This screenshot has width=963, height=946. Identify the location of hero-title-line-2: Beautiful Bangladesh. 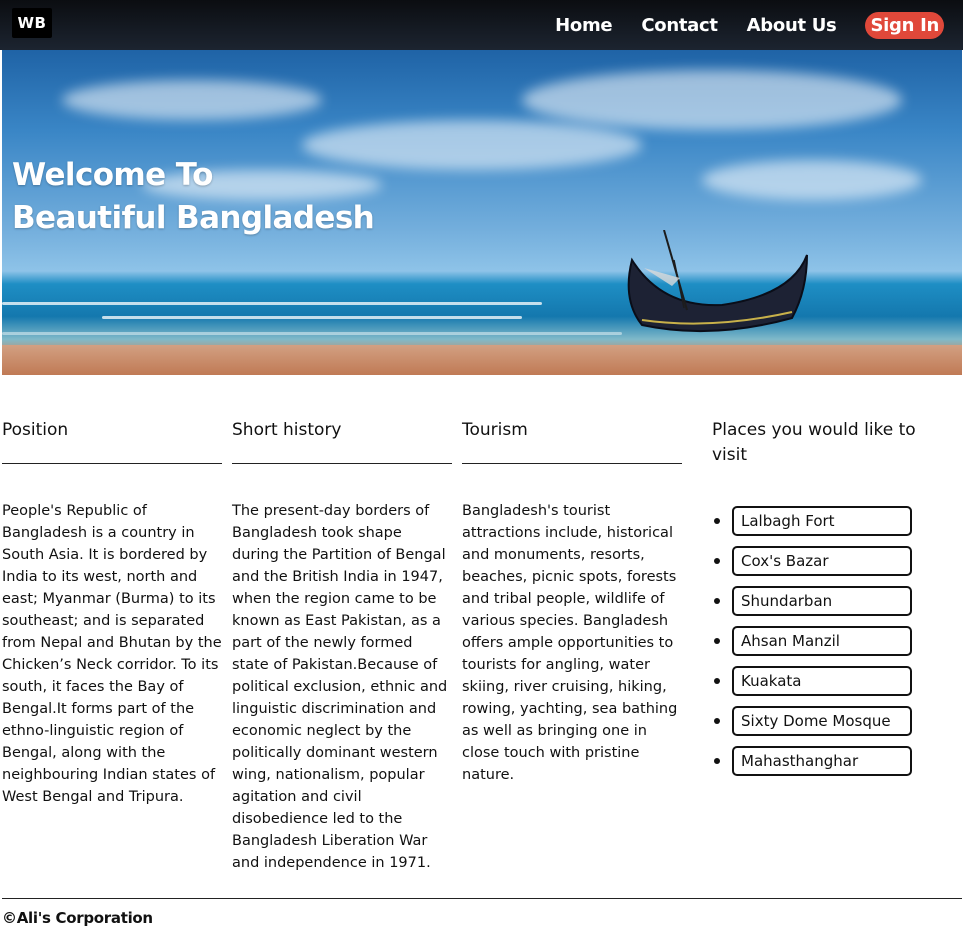
(193, 218).